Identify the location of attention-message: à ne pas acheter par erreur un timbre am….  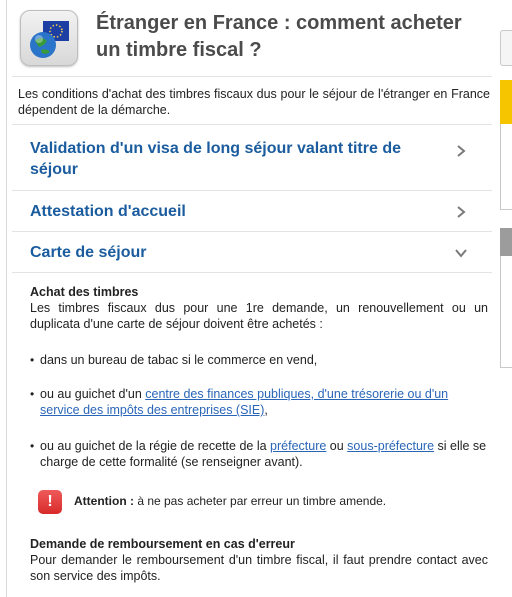
(260, 501).